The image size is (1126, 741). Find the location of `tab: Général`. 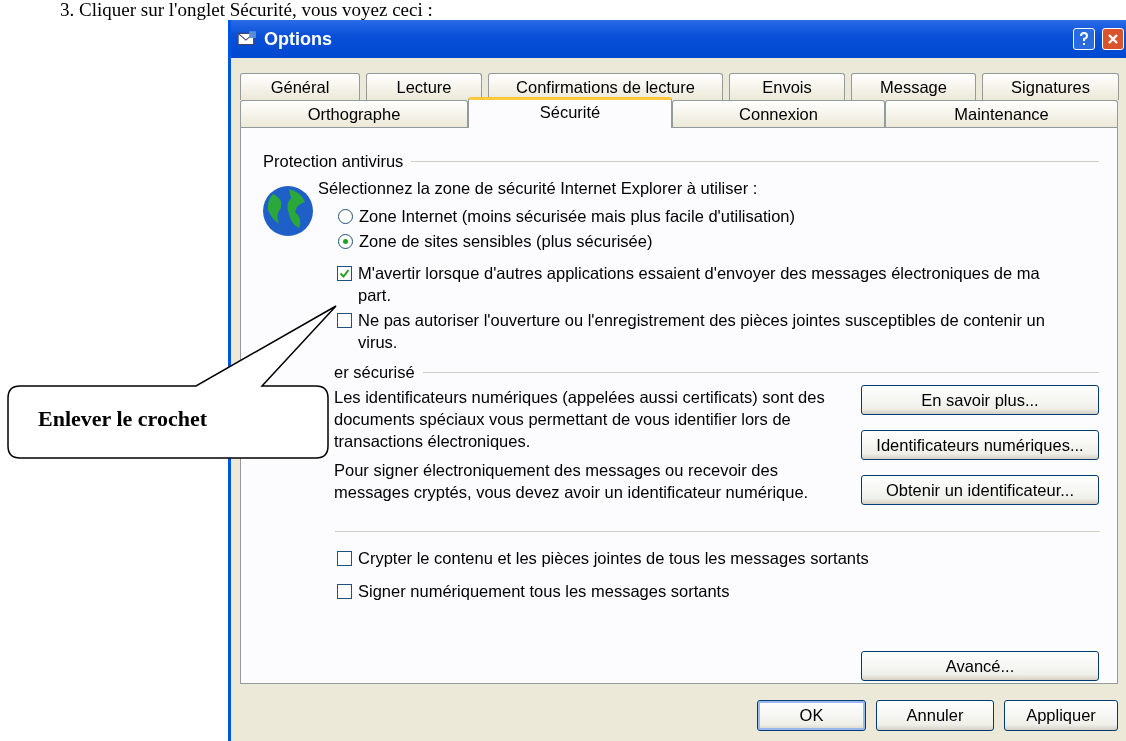

tab: Général is located at coordinates (300, 86).